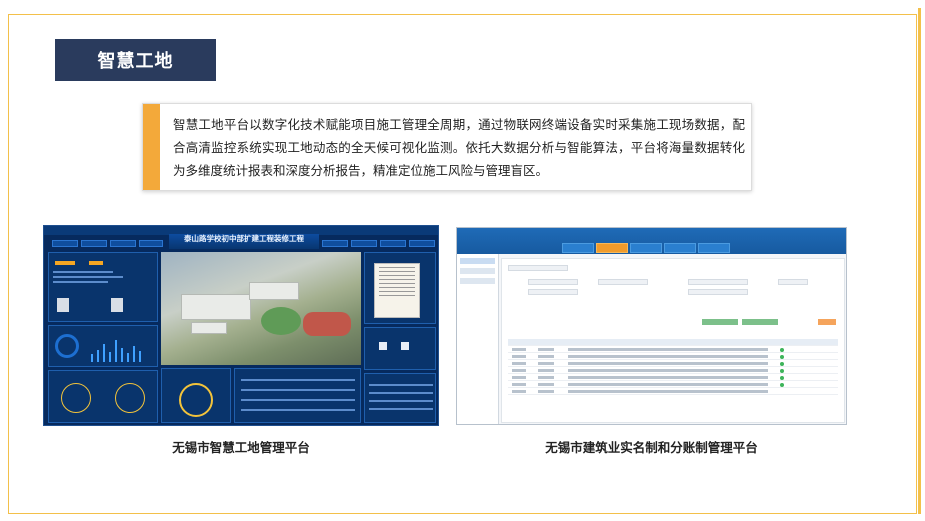  I want to click on attendance-table, so click(673, 367).